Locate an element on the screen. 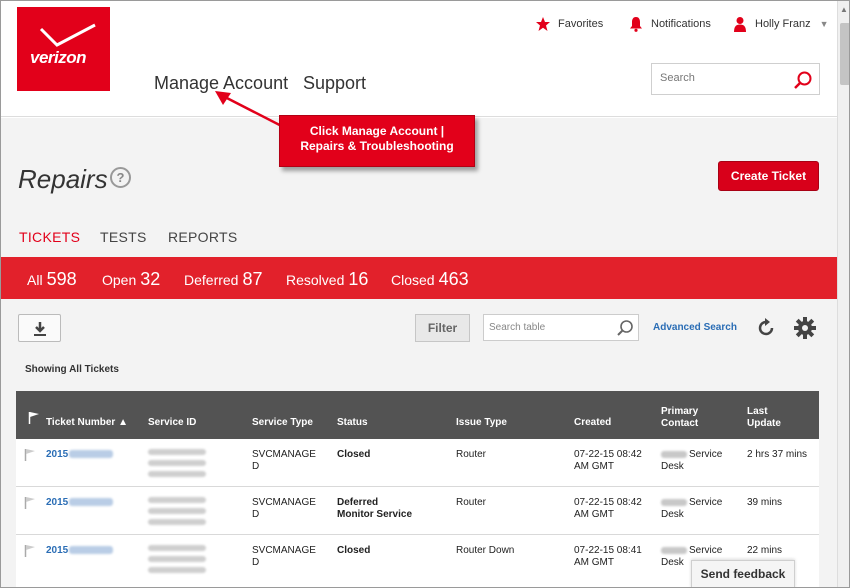  nav-support: Support is located at coordinates (334, 83).